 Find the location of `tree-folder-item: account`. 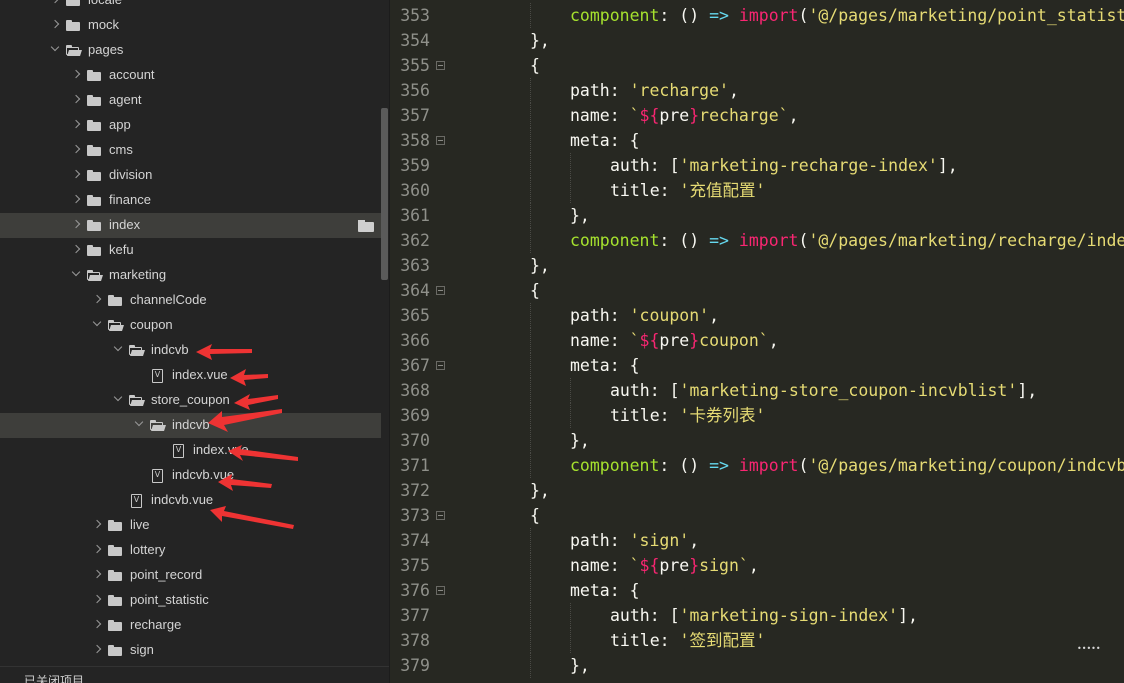

tree-folder-item: account is located at coordinates (190, 75).